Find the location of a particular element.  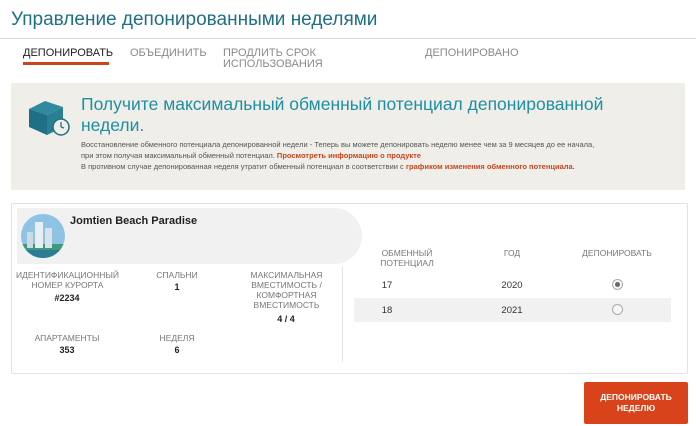

header-potential: ОБМЕННЫЙ ПОТЕНЦИАЛ is located at coordinates (407, 258).